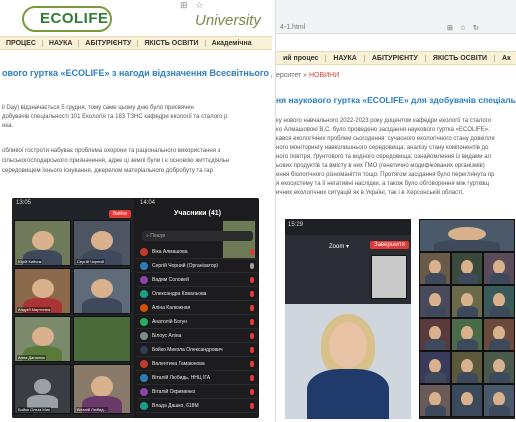 The width and height of the screenshot is (516, 422). What do you see at coordinates (187, 349) in the screenshot?
I see `participant-name: Бойко Микола Олександрович` at bounding box center [187, 349].